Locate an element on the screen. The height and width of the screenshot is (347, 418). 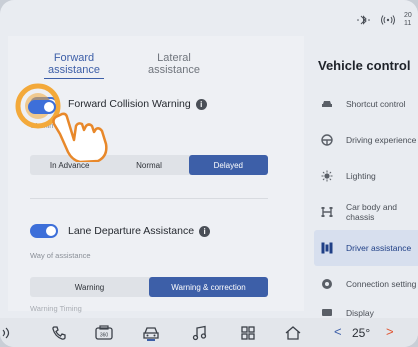
wireless-signal-icon is located at coordinates (388, 21).